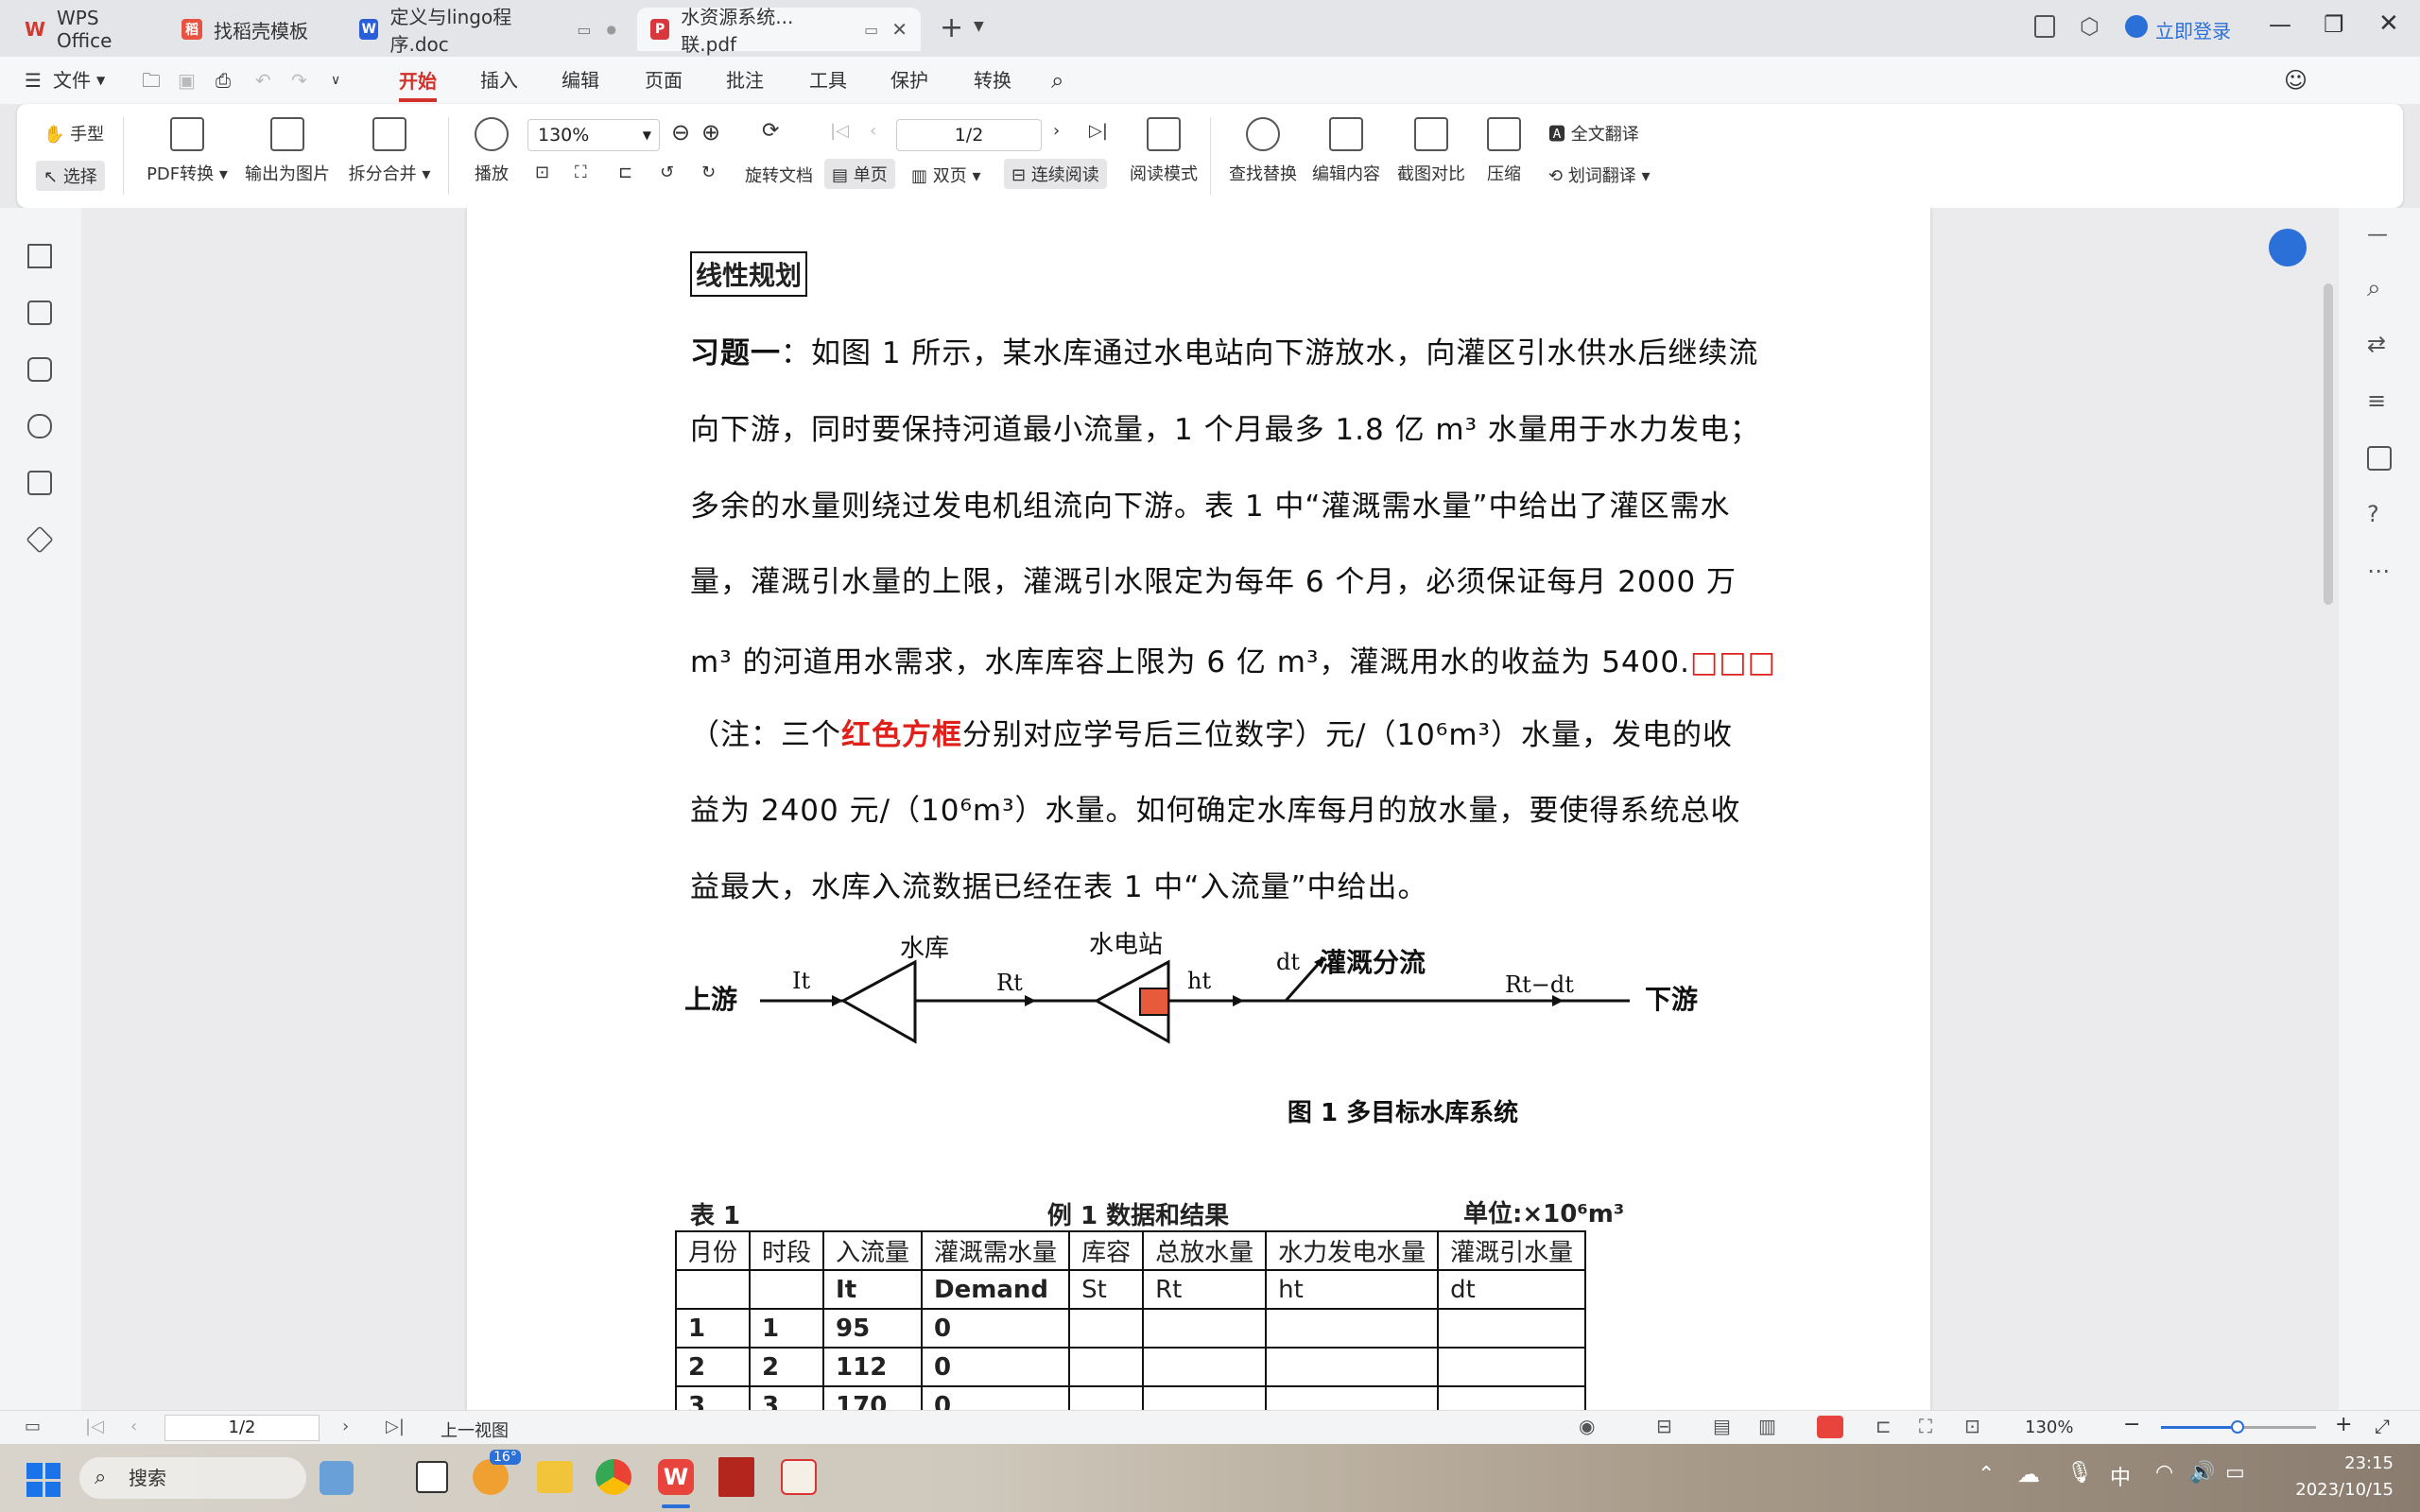 This screenshot has height=1512, width=2420. What do you see at coordinates (1055, 174) in the screenshot?
I see `continuous-read-button: ⊟ 连续阅读` at bounding box center [1055, 174].